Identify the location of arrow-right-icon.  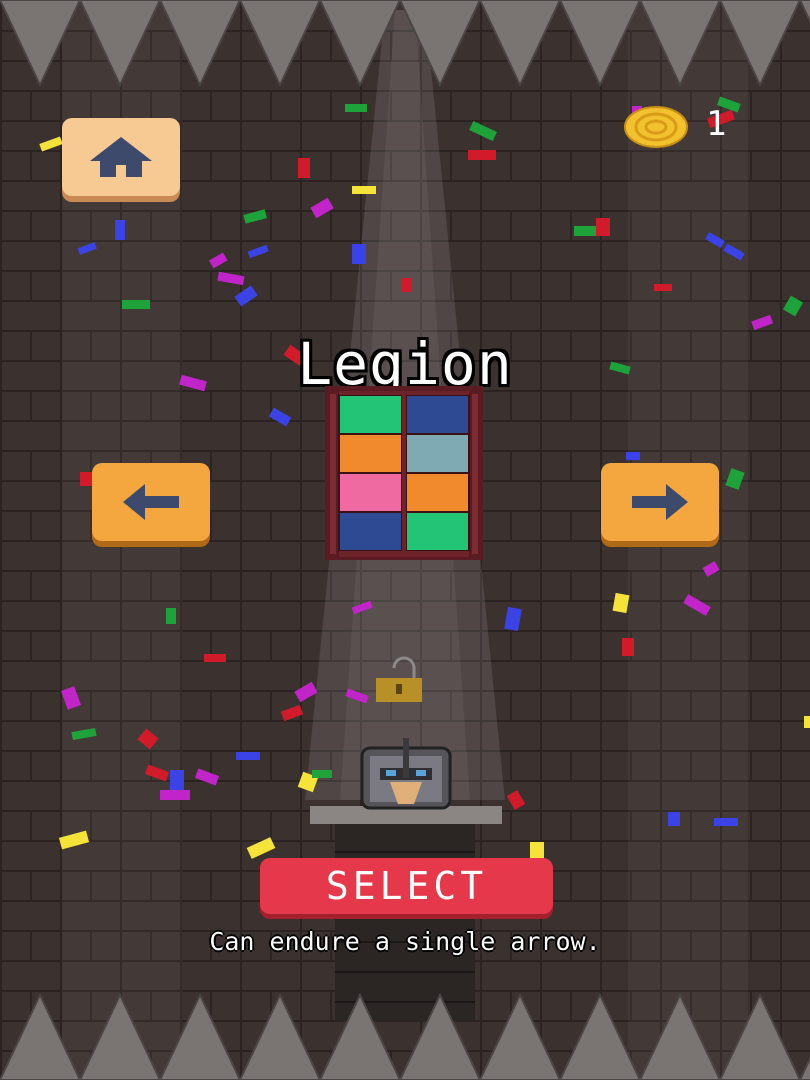
(660, 502).